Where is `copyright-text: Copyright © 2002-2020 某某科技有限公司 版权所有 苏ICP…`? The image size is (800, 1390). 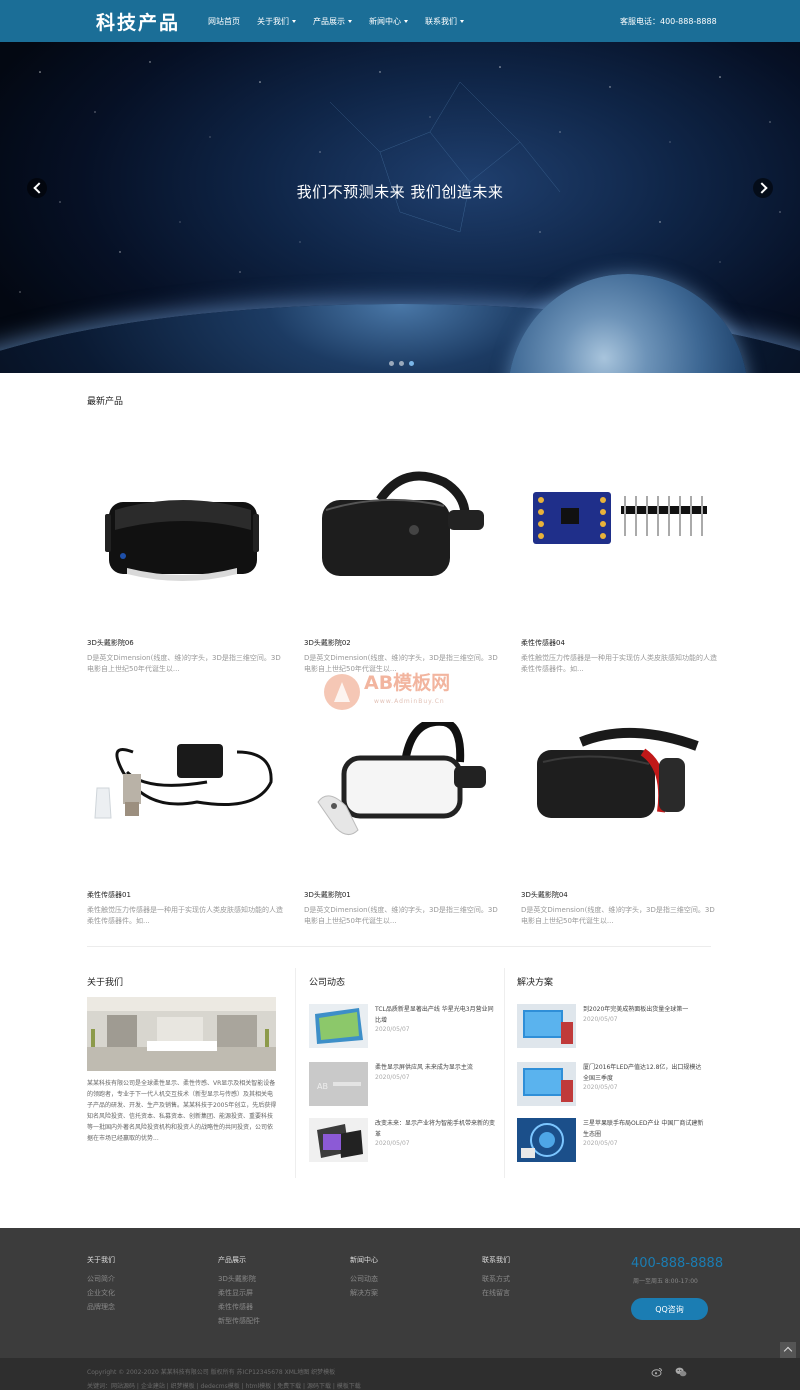 copyright-text: Copyright © 2002-2020 某某科技有限公司 版权所有 苏ICP… is located at coordinates (211, 1372).